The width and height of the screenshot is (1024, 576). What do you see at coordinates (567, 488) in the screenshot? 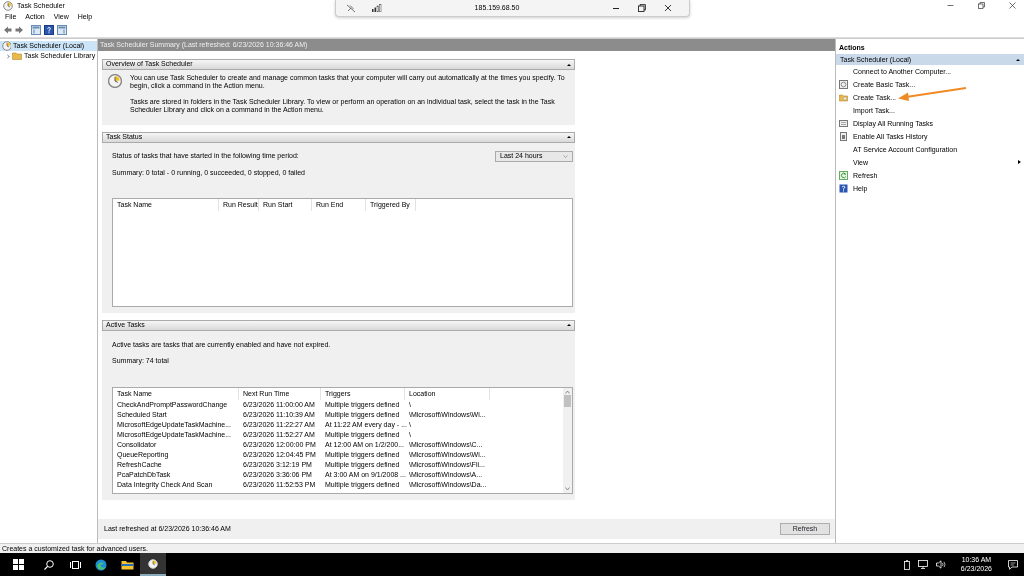
I see `scroll-down-icon` at bounding box center [567, 488].